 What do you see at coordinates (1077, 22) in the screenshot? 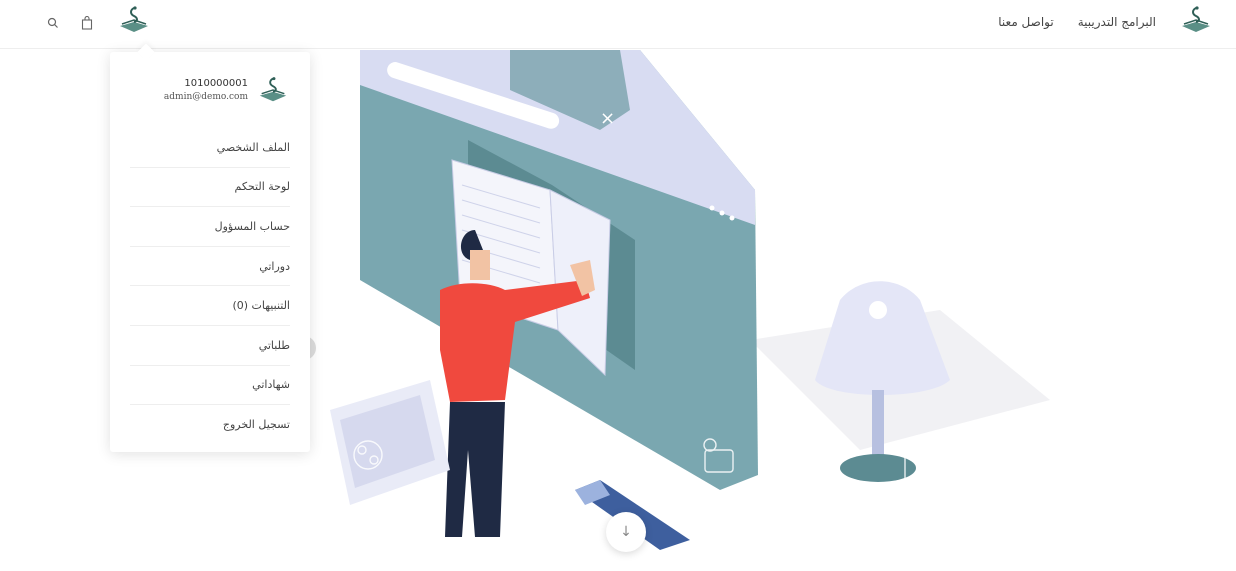
I see `main-nav: البرامج التدريبية تواصل معنا` at bounding box center [1077, 22].